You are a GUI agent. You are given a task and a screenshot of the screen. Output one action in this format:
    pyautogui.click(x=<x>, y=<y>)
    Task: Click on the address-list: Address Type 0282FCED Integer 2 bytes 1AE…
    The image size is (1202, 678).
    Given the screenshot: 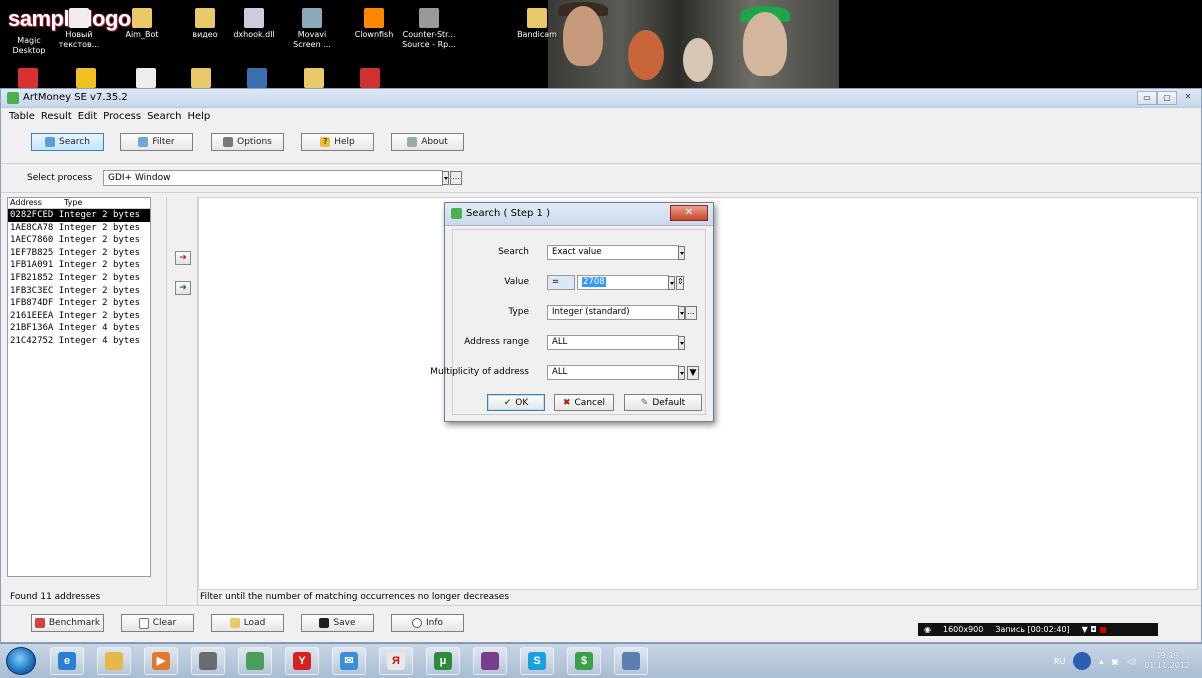 What is the action you would take?
    pyautogui.click(x=79, y=387)
    